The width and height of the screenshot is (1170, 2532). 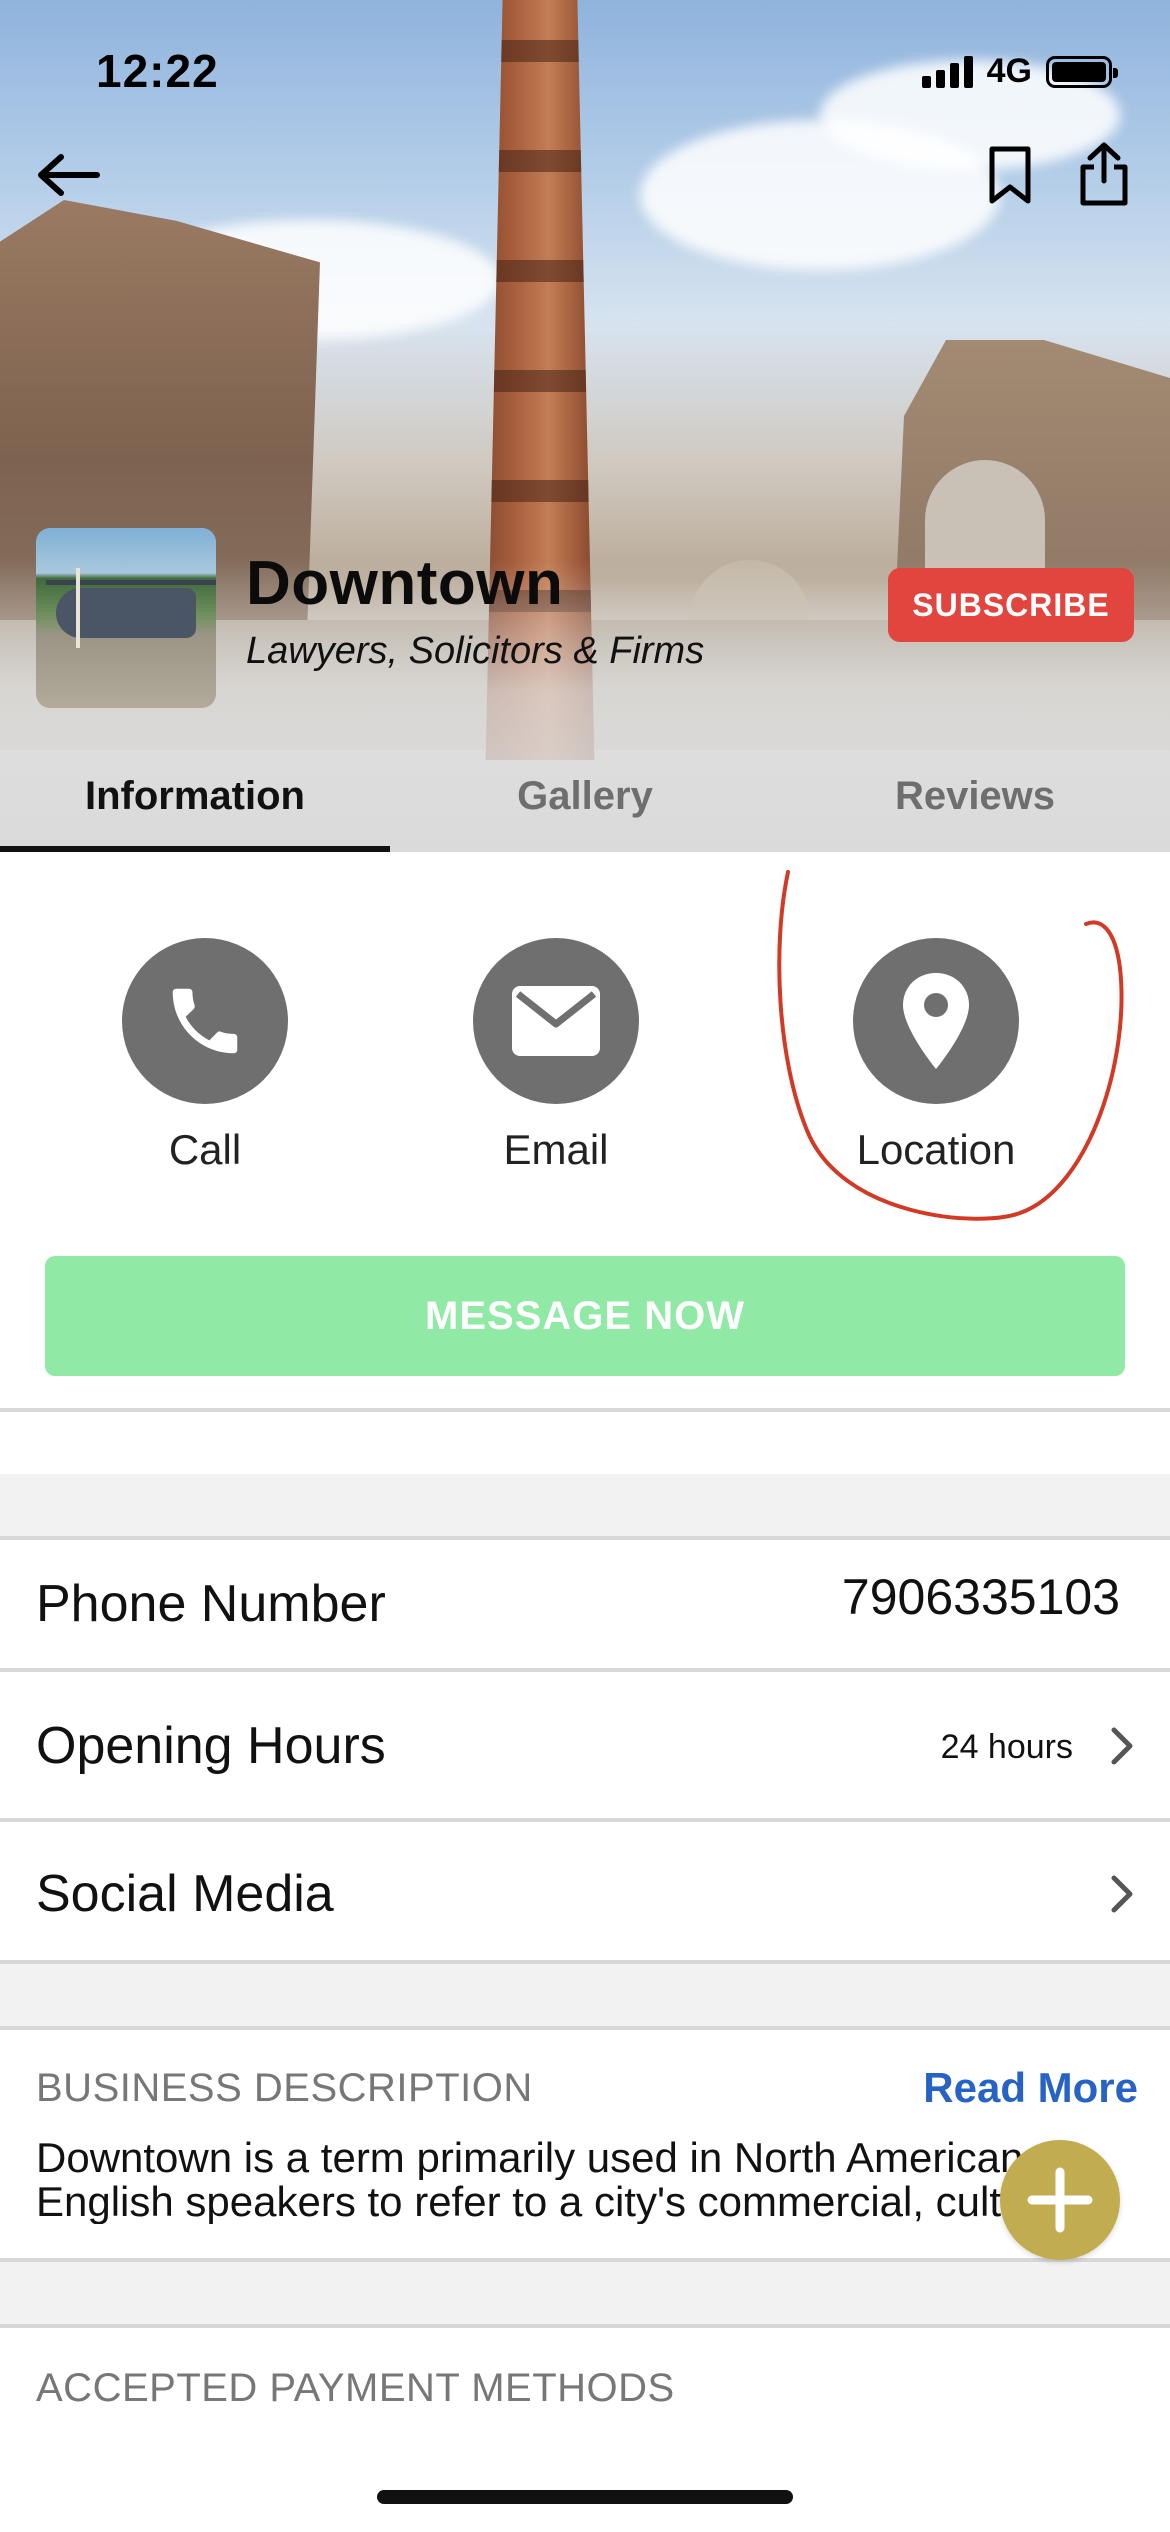 I want to click on bookmark-icon, so click(x=1010, y=175).